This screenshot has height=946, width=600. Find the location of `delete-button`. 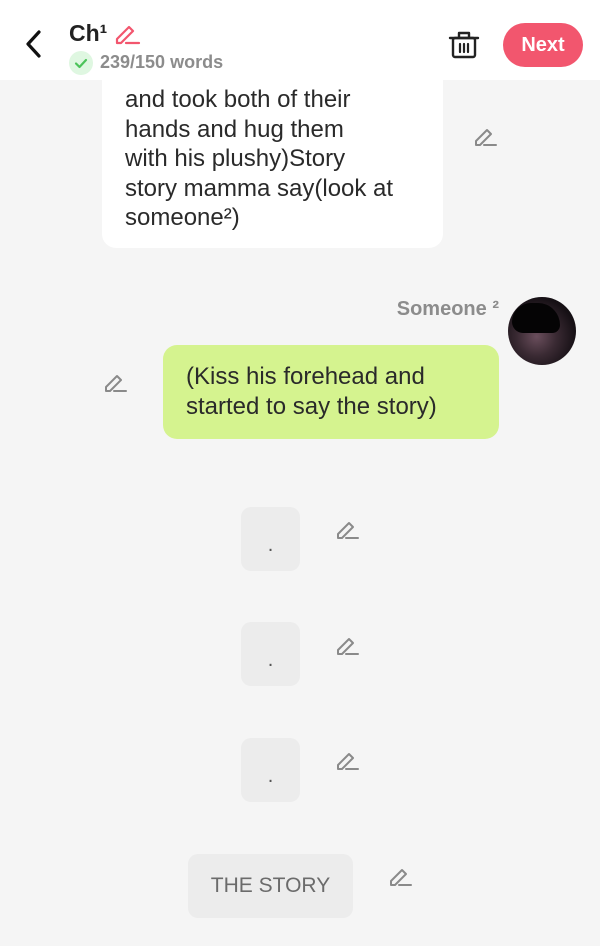

delete-button is located at coordinates (464, 45).